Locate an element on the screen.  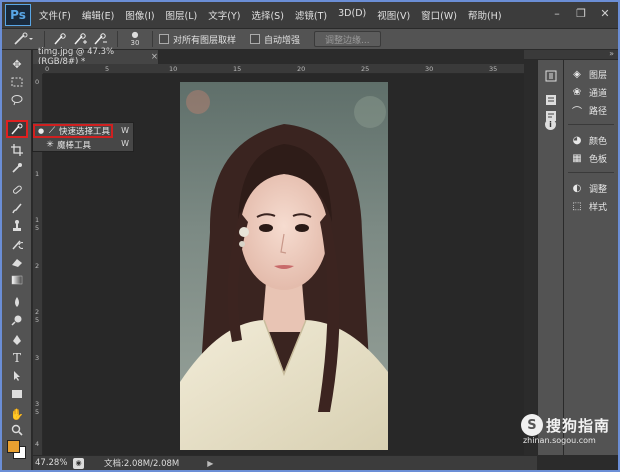
tool-preset-picker is located at coordinates (23, 39).